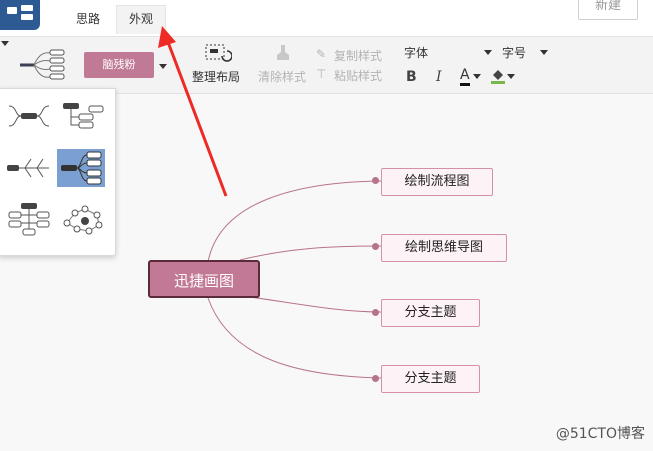  I want to click on layout-picker-popup, so click(58, 172).